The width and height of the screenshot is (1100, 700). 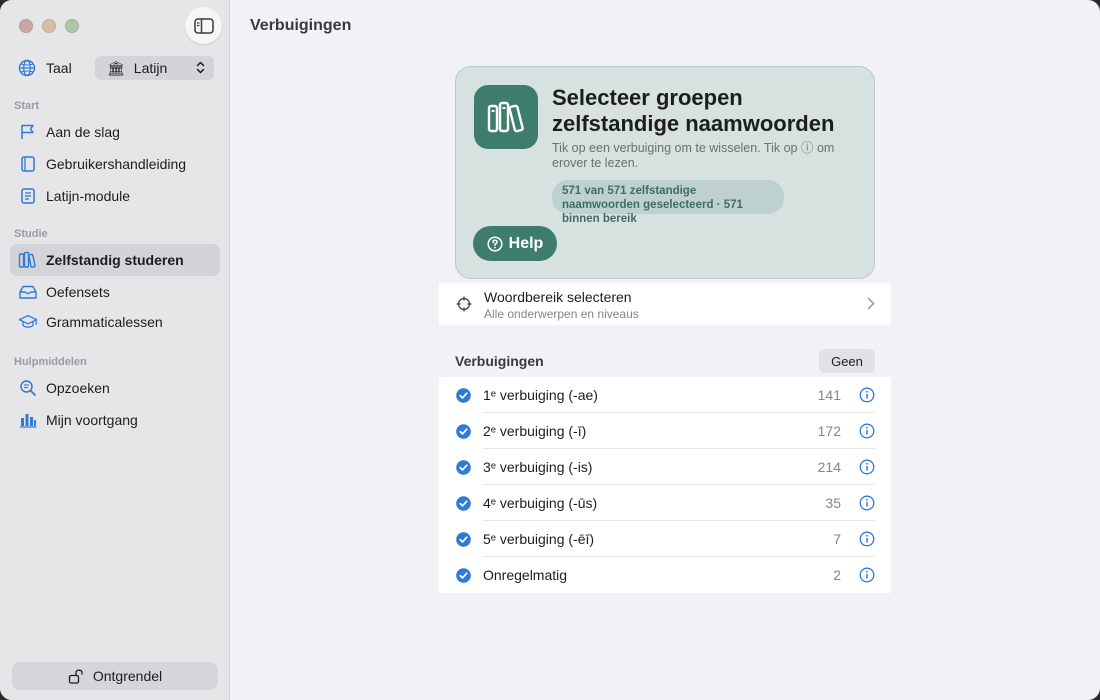 What do you see at coordinates (665, 575) in the screenshot?
I see `declension-row-6: Onregelmatig 2` at bounding box center [665, 575].